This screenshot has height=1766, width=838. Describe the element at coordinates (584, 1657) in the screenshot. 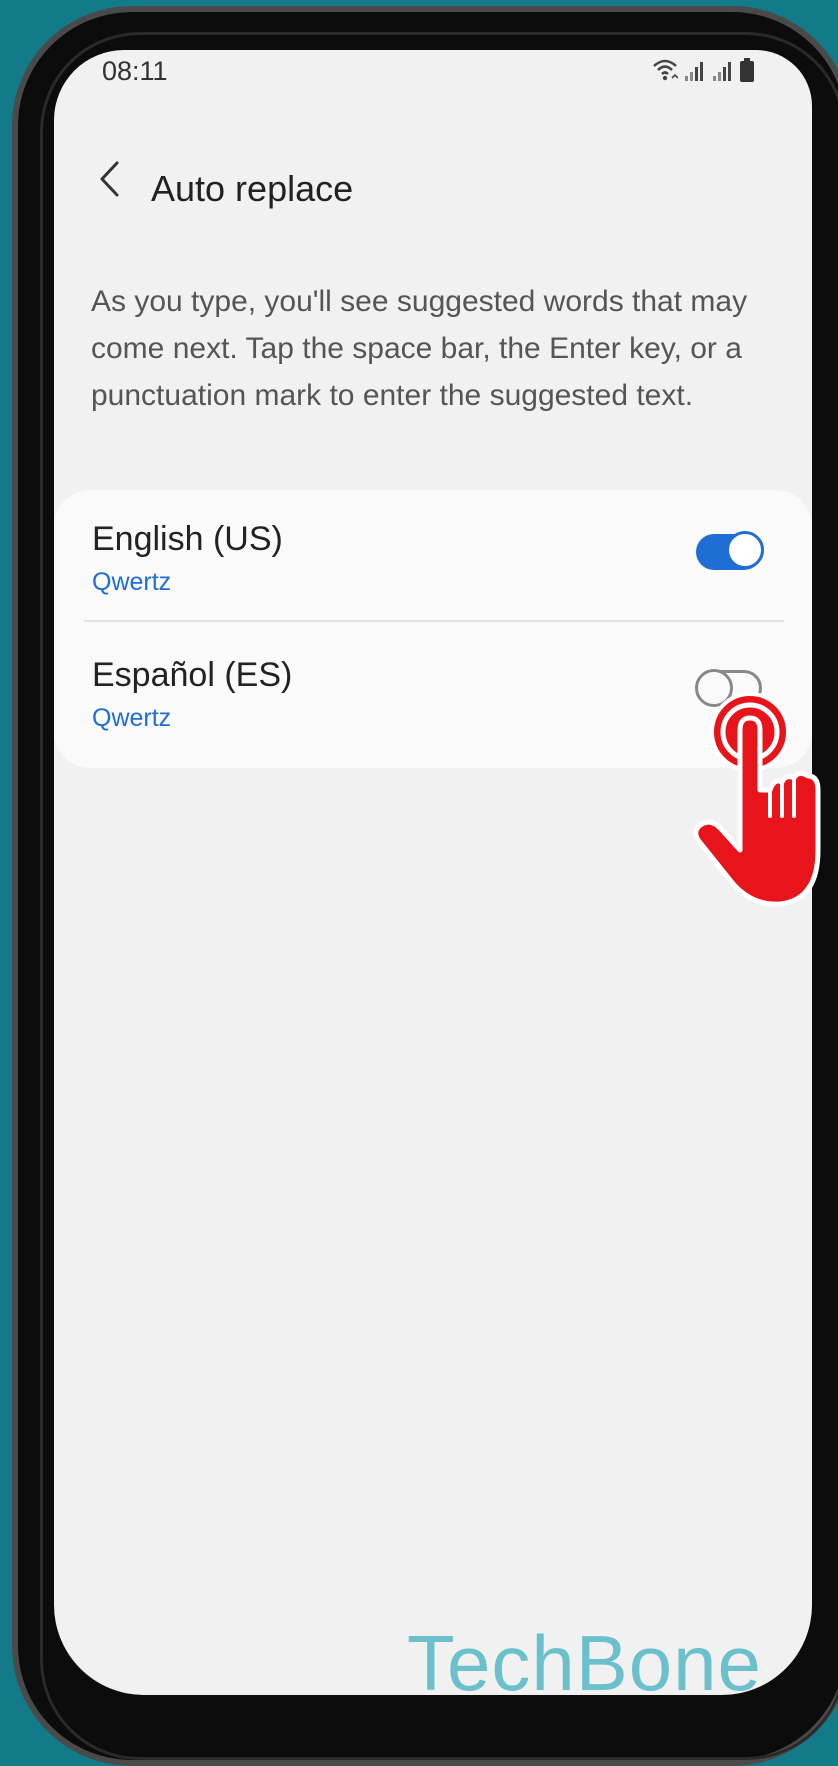

I see `watermark-logo: TechBone` at that location.